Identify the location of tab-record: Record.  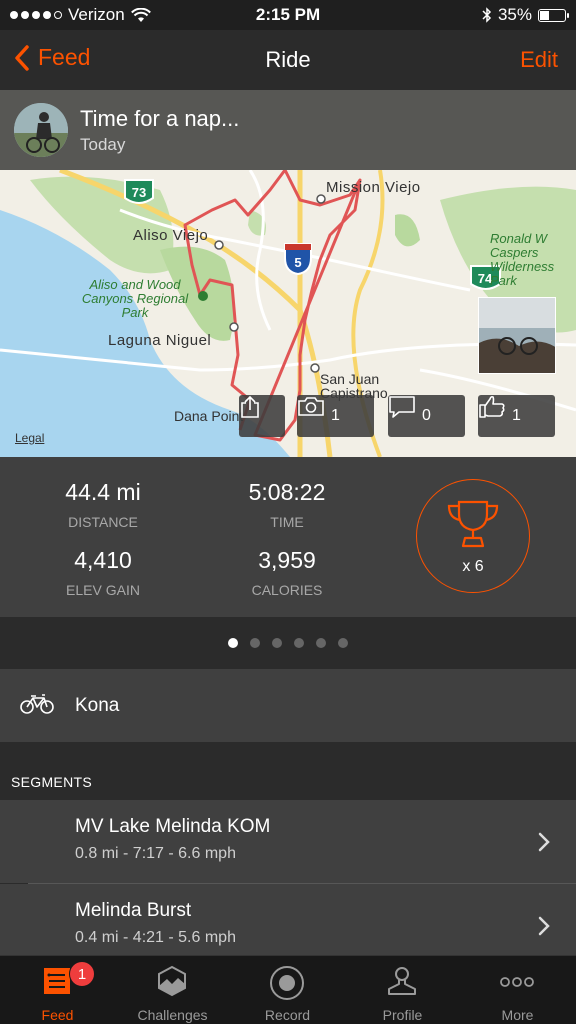
(287, 990).